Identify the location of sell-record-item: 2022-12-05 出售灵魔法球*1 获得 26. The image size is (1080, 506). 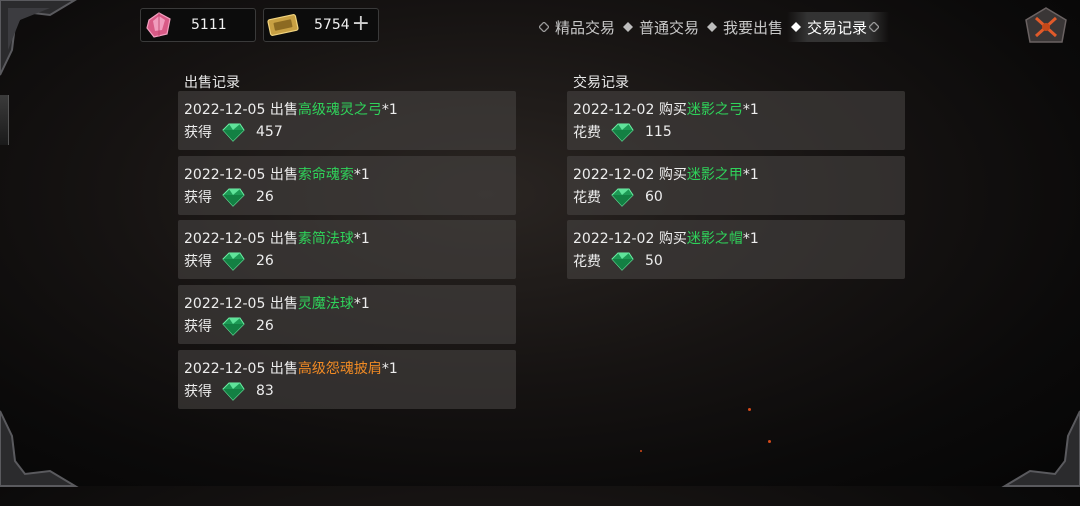
(347, 314).